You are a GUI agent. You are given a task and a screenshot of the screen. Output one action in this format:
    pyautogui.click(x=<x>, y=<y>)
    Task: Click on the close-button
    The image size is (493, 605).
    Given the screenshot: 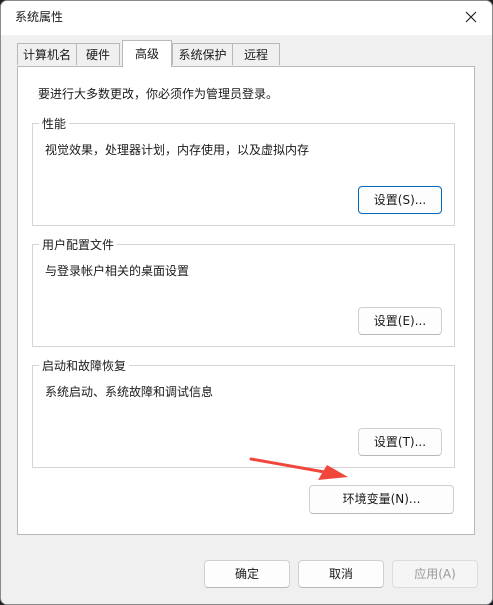 What is the action you would take?
    pyautogui.click(x=471, y=17)
    